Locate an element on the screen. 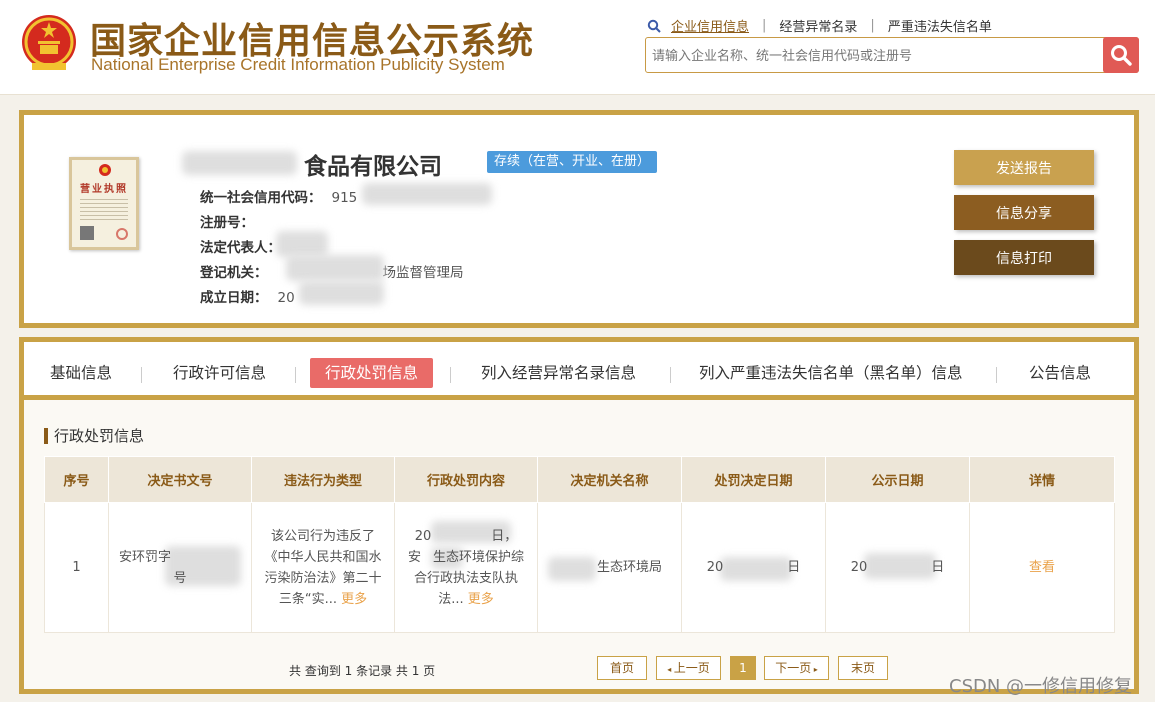 This screenshot has height=702, width=1155. cell-violation: 该公司行为违反了《中华人民共和国水污染防治法》第二十三条“实... 更多 is located at coordinates (323, 567).